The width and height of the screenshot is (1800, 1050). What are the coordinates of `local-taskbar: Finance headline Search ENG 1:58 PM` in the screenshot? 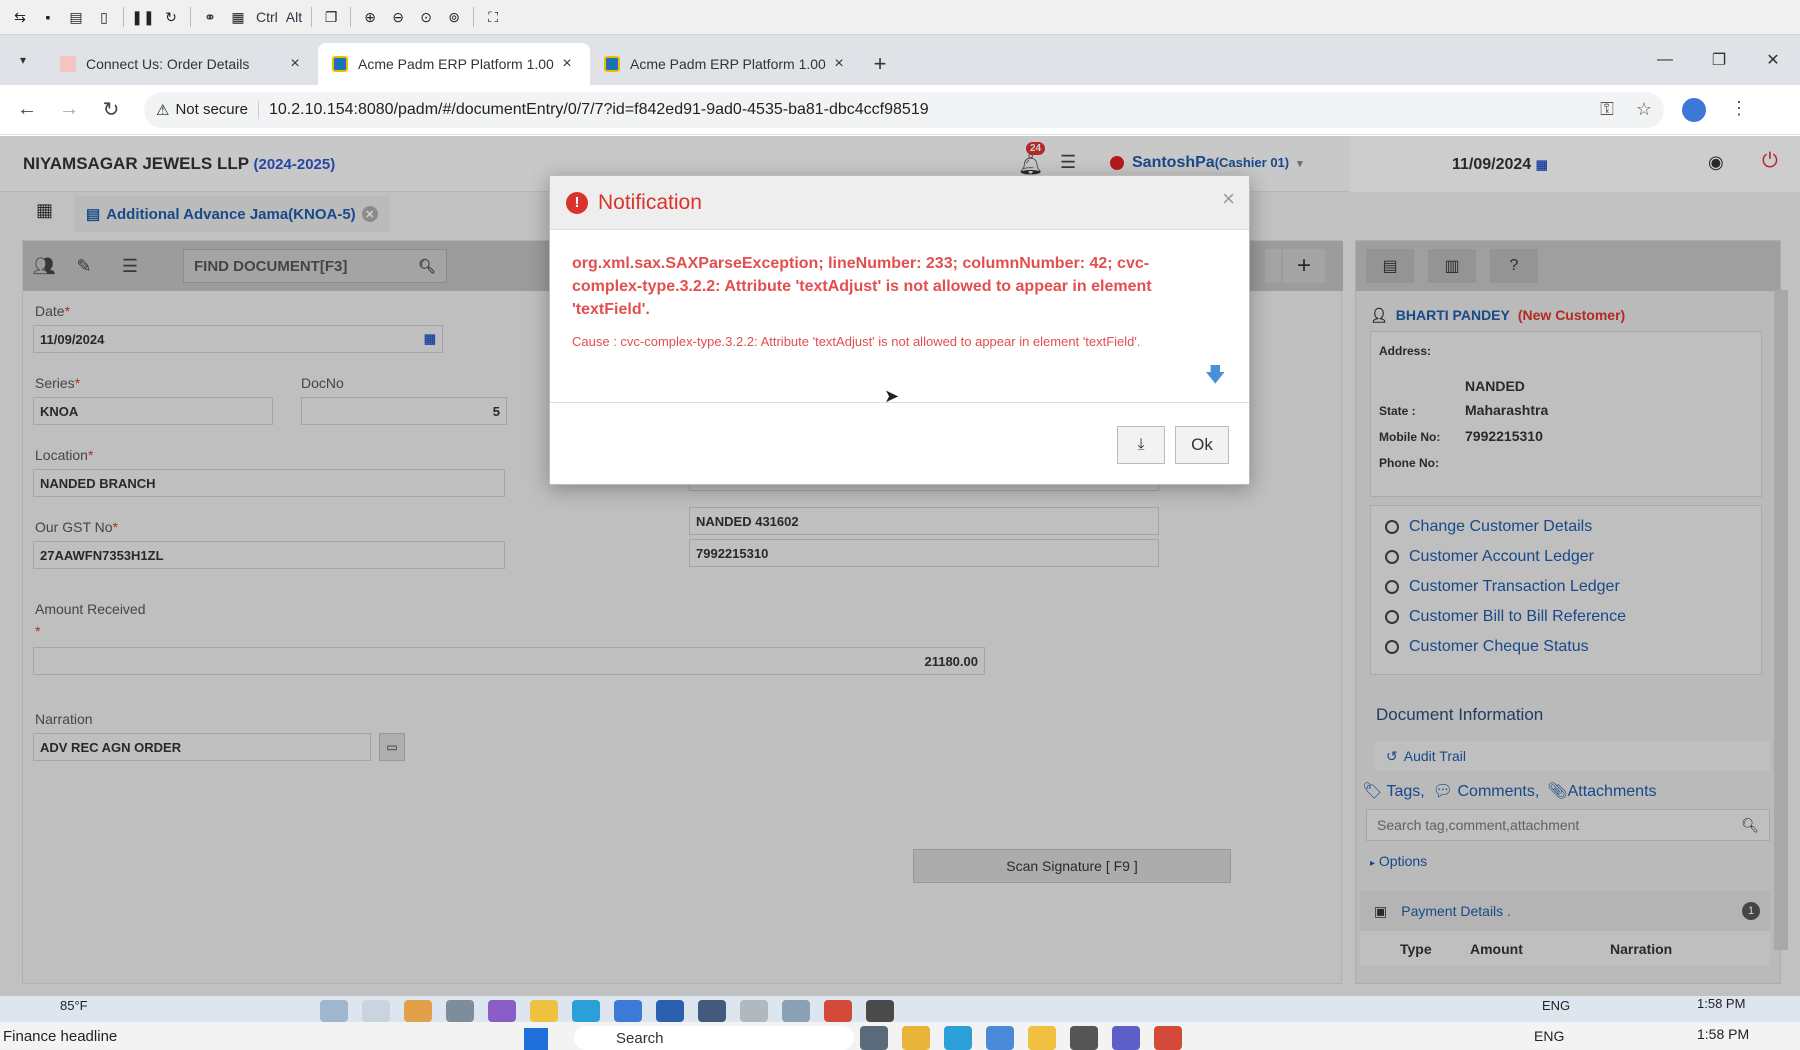 It's located at (900, 1036).